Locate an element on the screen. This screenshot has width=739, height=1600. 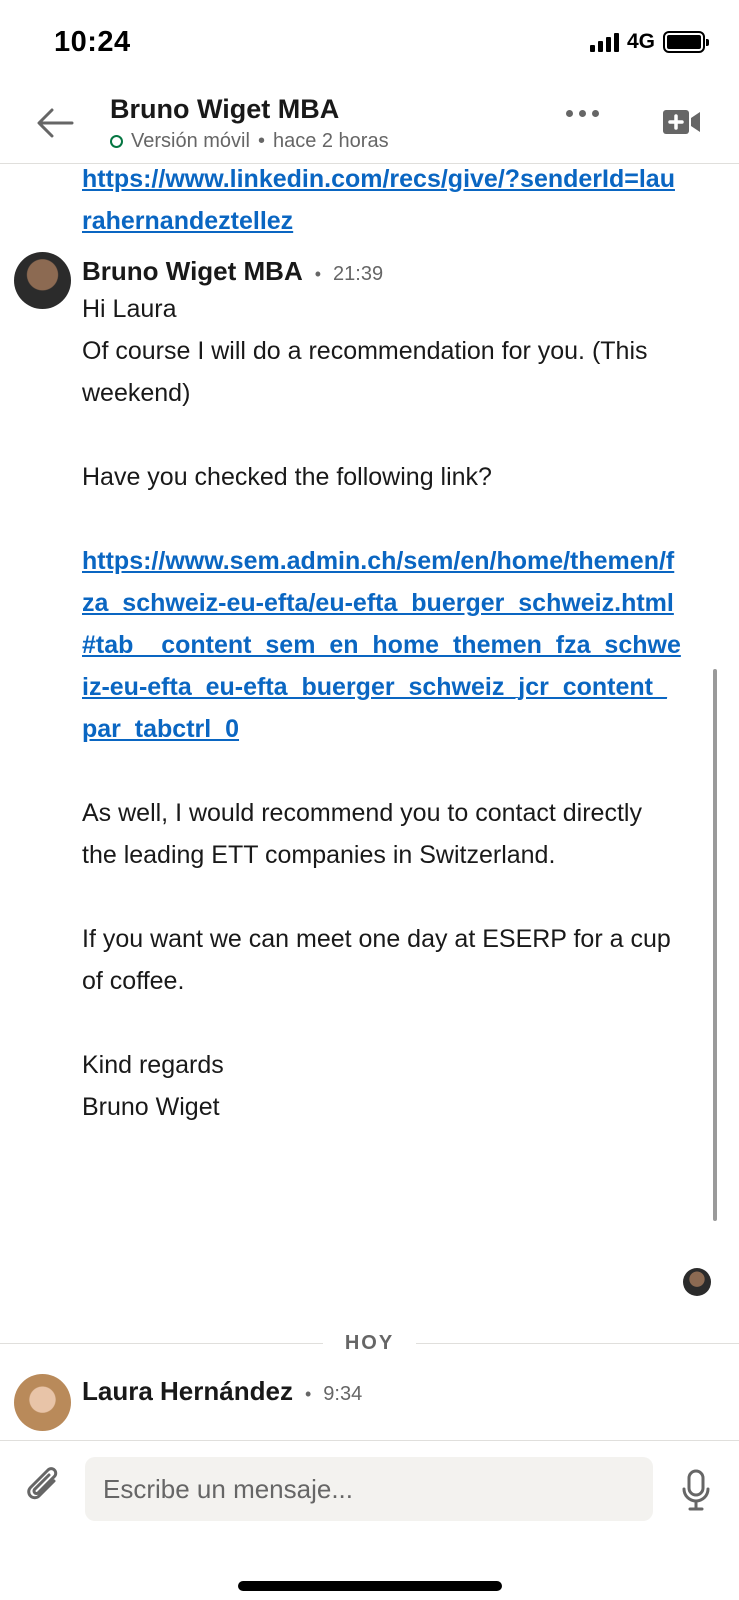
contact-name: Bruno Wiget MBA is located at coordinates (224, 109).